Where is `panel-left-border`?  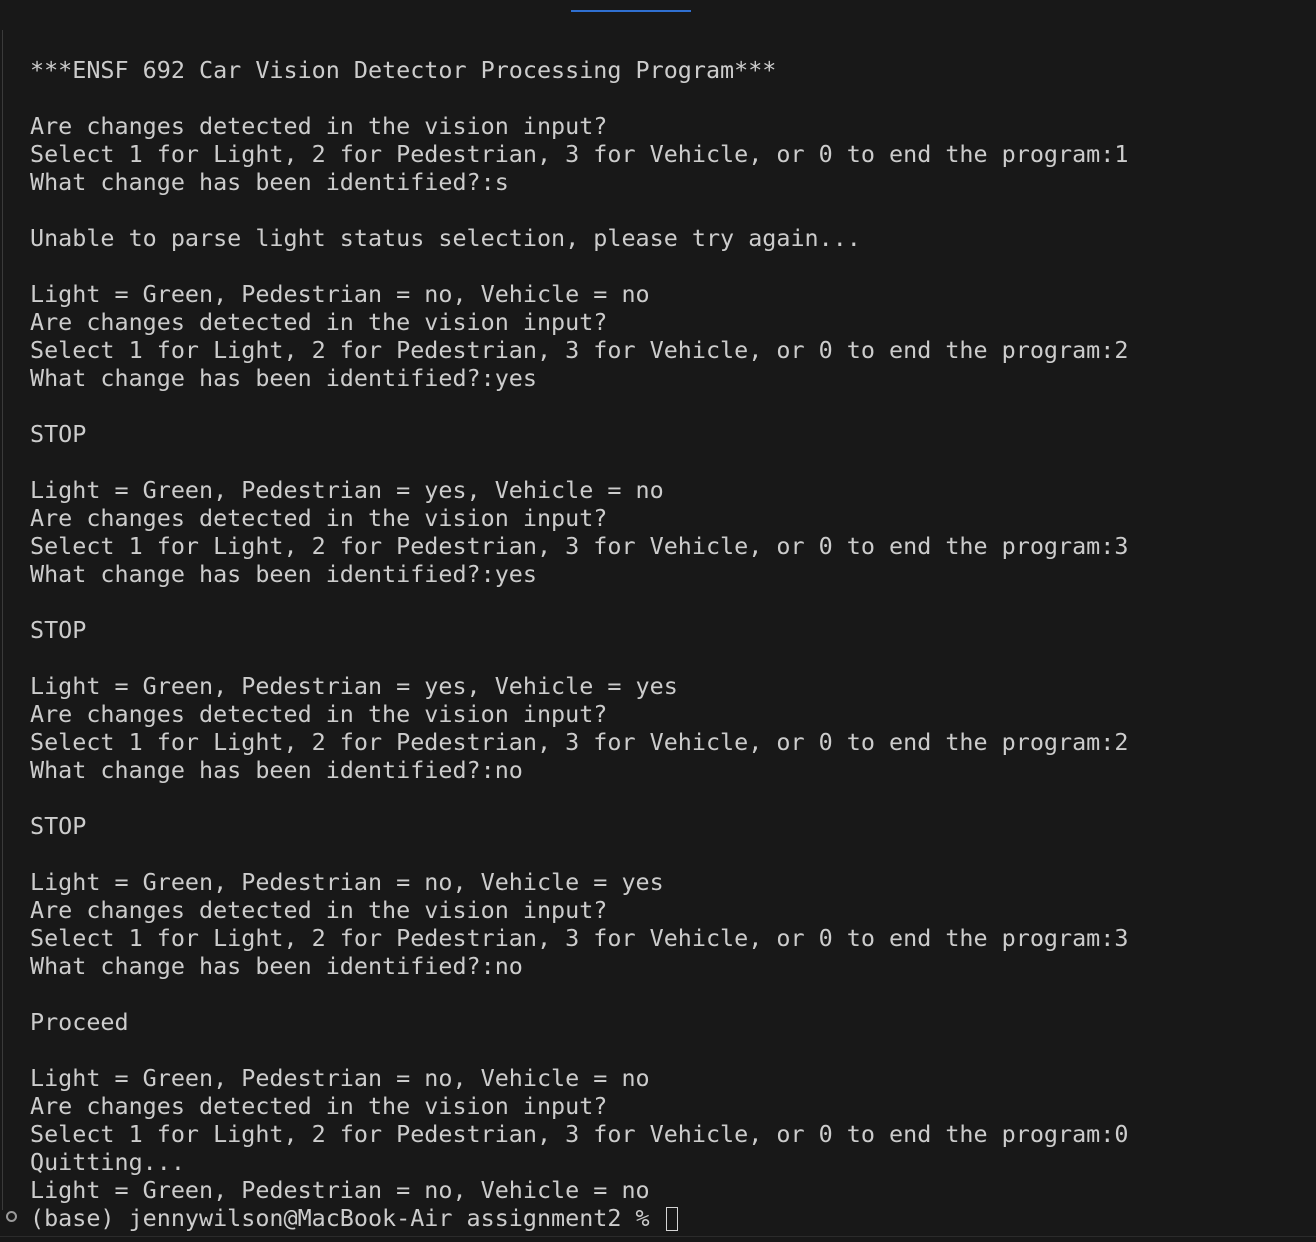
panel-left-border is located at coordinates (2, 620).